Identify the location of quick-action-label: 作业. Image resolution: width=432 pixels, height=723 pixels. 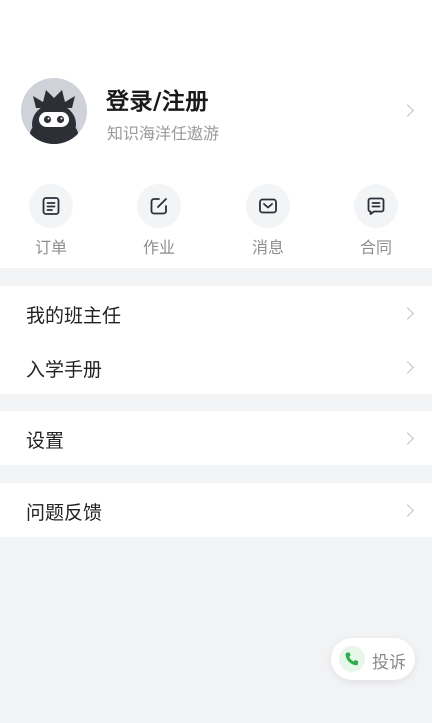
(158, 247).